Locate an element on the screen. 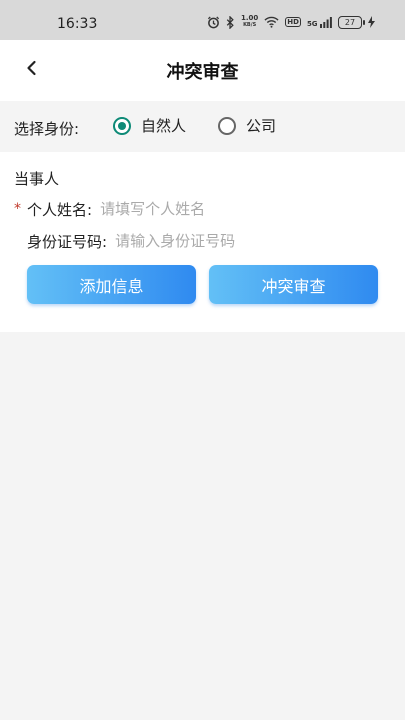 The image size is (405, 720). add-info-button: 添加信息 is located at coordinates (111, 284).